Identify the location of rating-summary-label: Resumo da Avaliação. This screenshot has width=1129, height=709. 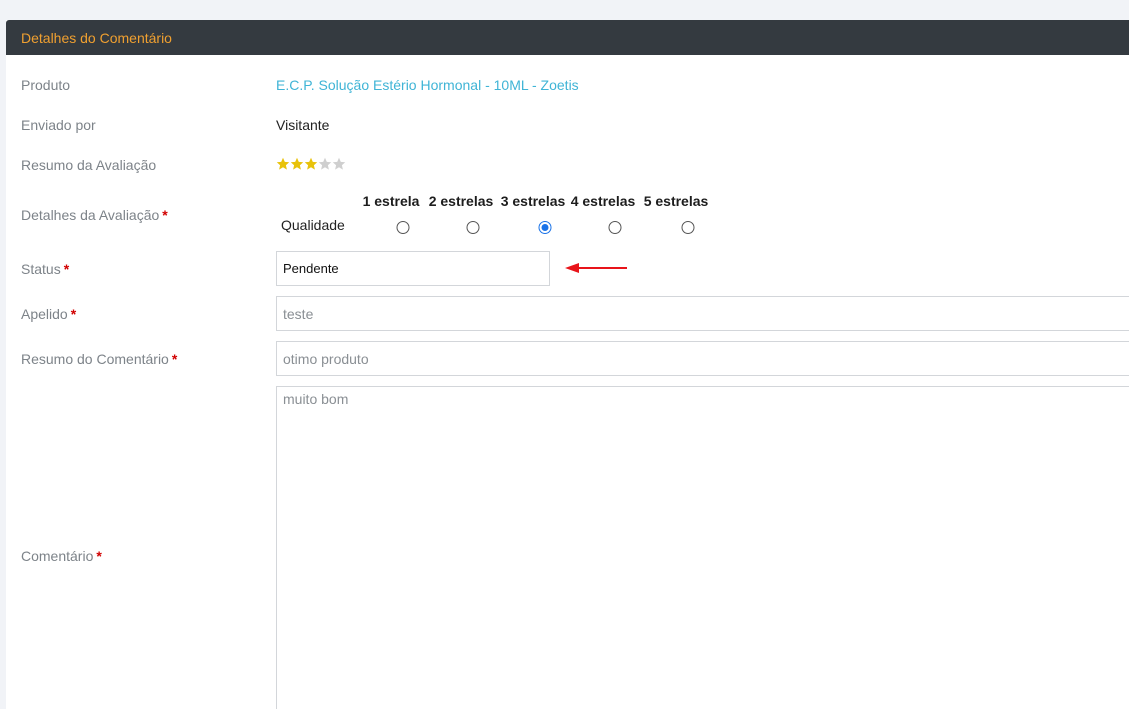
(89, 165).